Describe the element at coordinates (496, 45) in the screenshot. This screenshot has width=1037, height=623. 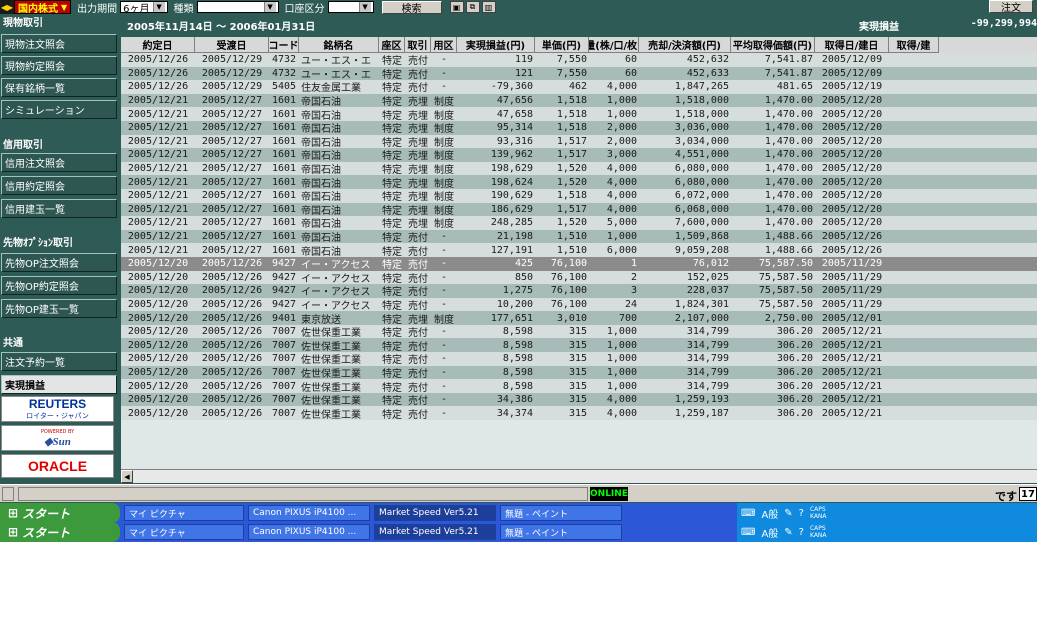
I see `column-header: 実現損益(円)` at that location.